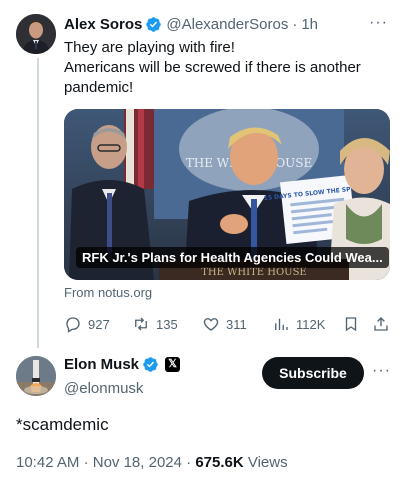 This screenshot has height=492, width=408. I want to click on tweet-date: Nov 18, 2024, so click(137, 462).